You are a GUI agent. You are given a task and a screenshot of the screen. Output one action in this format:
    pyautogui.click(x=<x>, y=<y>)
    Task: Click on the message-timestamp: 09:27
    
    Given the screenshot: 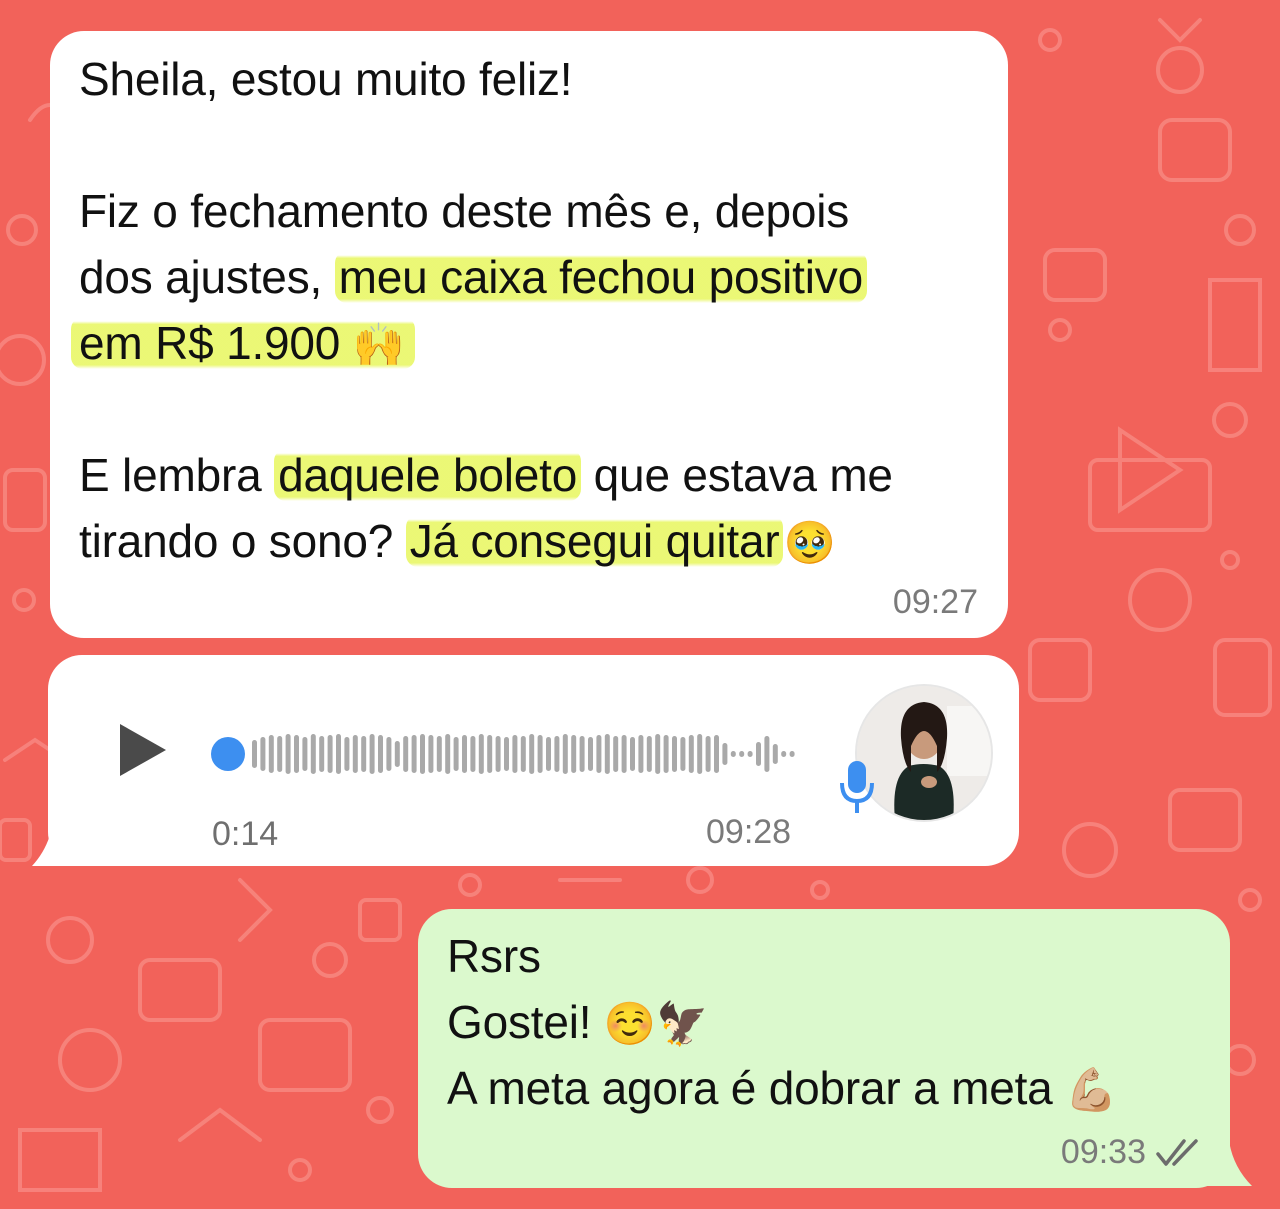 What is the action you would take?
    pyautogui.click(x=935, y=602)
    